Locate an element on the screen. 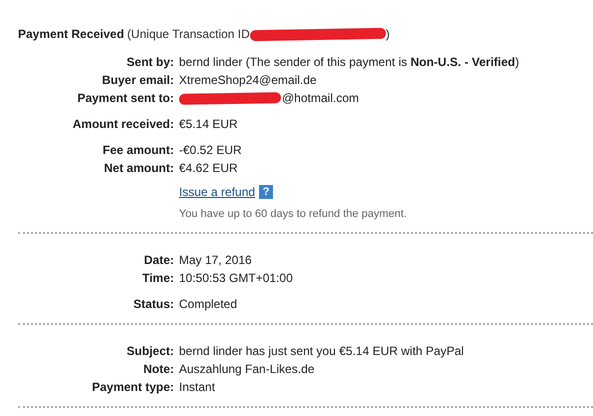 Image resolution: width=593 pixels, height=416 pixels. field-value: Instant is located at coordinates (197, 387).